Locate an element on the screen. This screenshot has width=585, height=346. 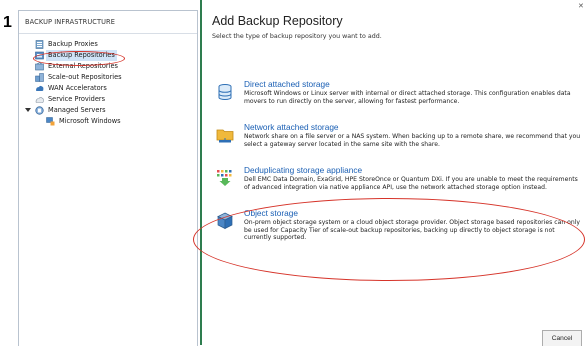
service-providers-icon is located at coordinates (39, 99).